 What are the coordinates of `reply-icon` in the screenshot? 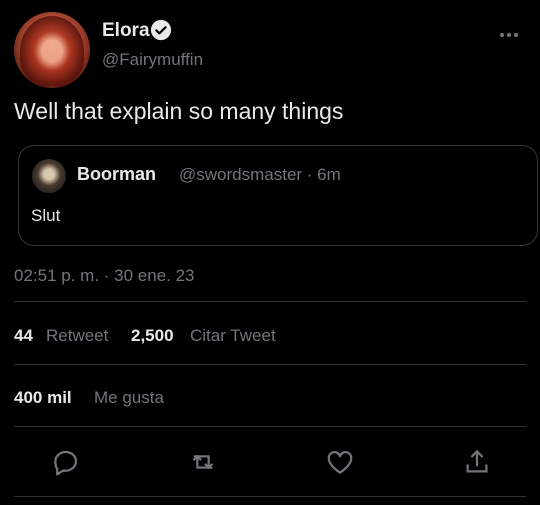 It's located at (66, 463).